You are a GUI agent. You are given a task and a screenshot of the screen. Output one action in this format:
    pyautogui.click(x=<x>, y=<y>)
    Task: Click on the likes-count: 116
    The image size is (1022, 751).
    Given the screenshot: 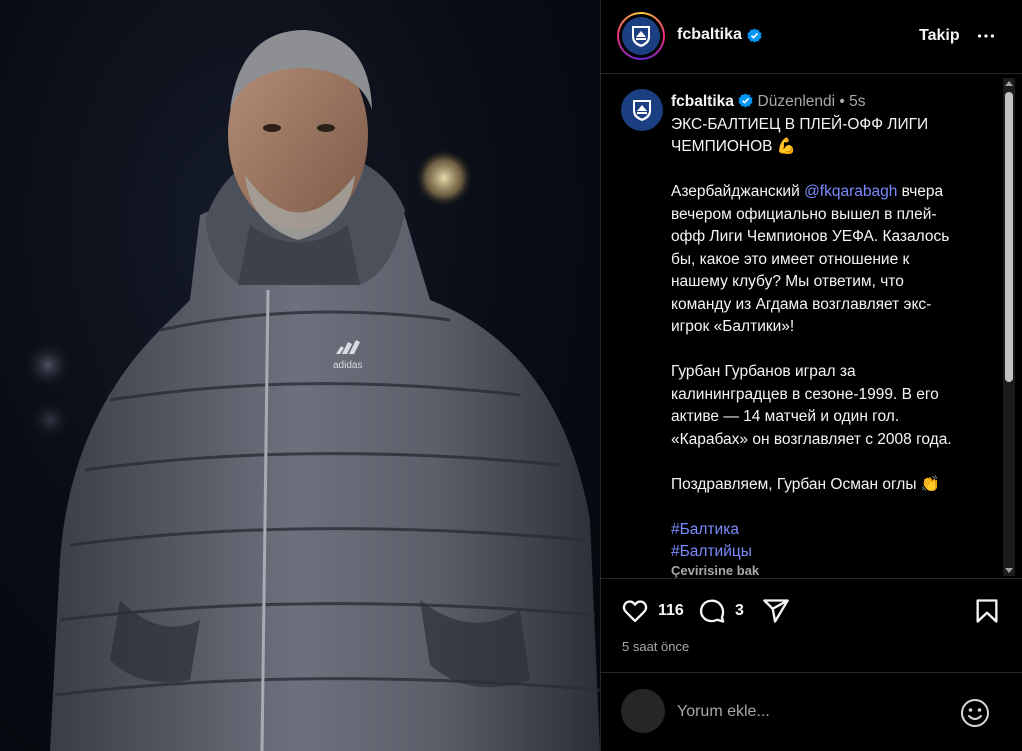 What is the action you would take?
    pyautogui.click(x=671, y=611)
    